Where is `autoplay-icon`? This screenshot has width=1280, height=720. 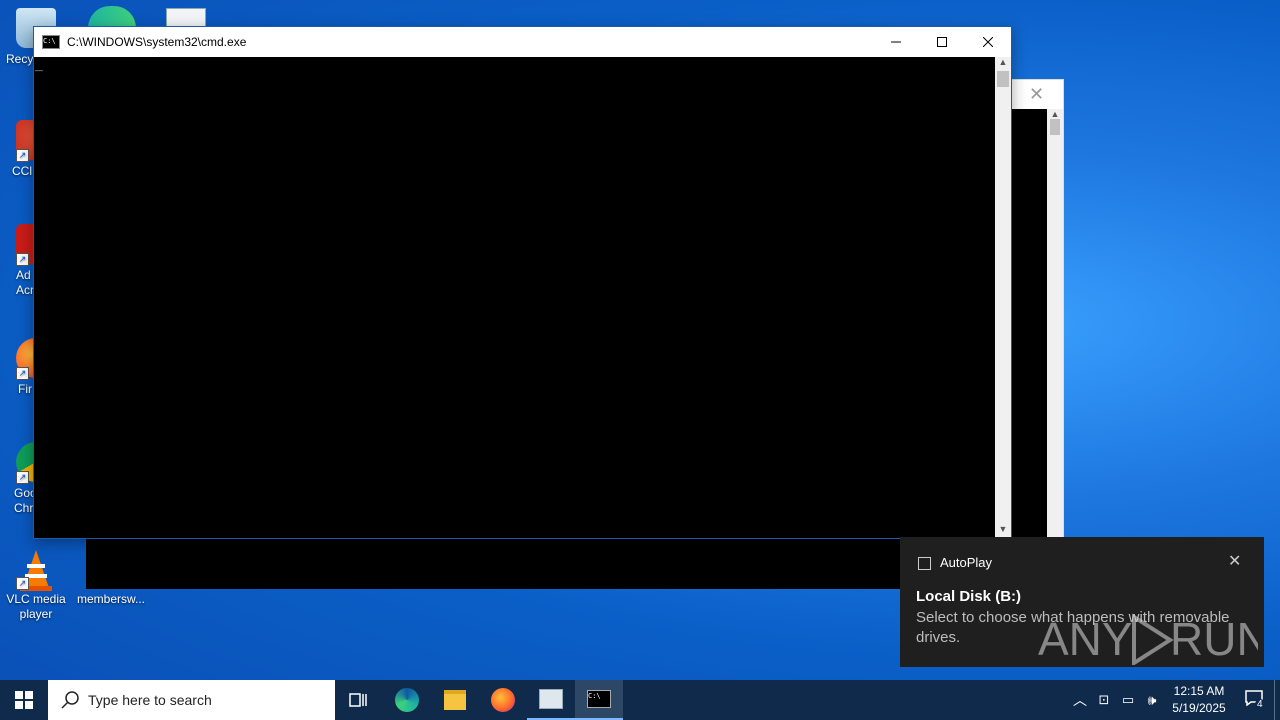 autoplay-icon is located at coordinates (924, 563).